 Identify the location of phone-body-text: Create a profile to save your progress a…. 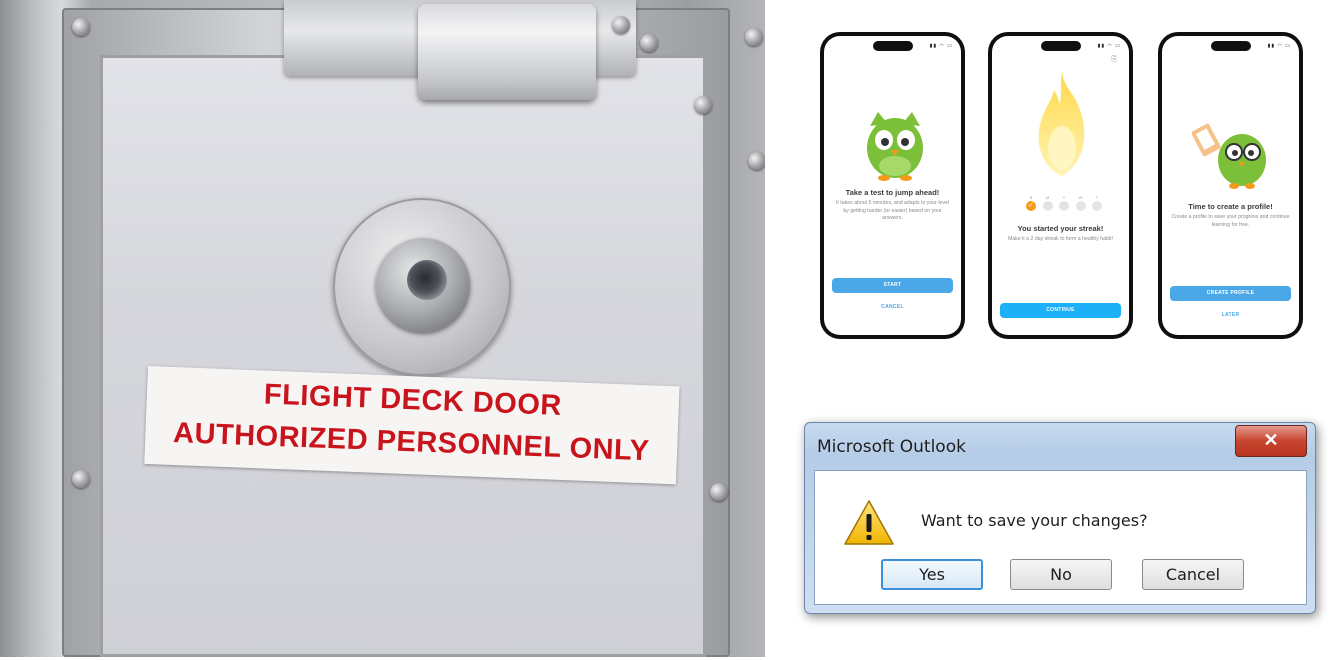
(1230, 221).